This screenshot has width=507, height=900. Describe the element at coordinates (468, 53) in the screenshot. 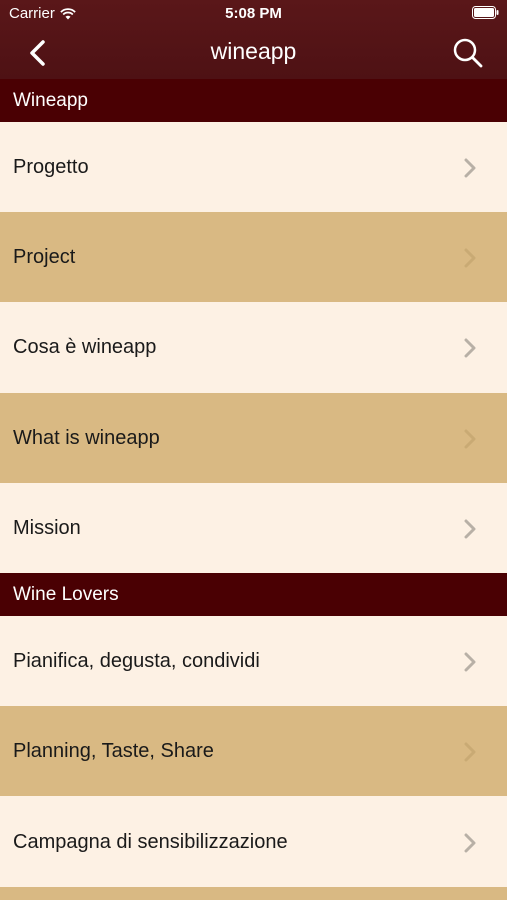

I see `search-icon` at that location.